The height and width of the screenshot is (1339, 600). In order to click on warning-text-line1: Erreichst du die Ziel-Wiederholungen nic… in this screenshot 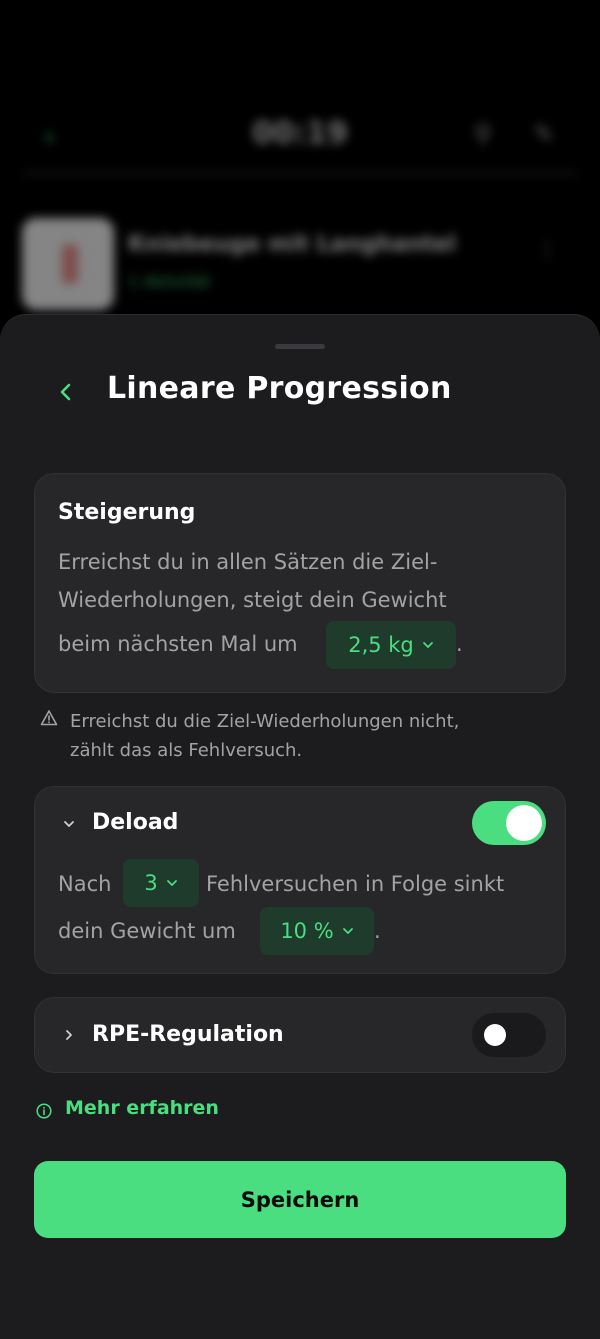, I will do `click(265, 721)`.